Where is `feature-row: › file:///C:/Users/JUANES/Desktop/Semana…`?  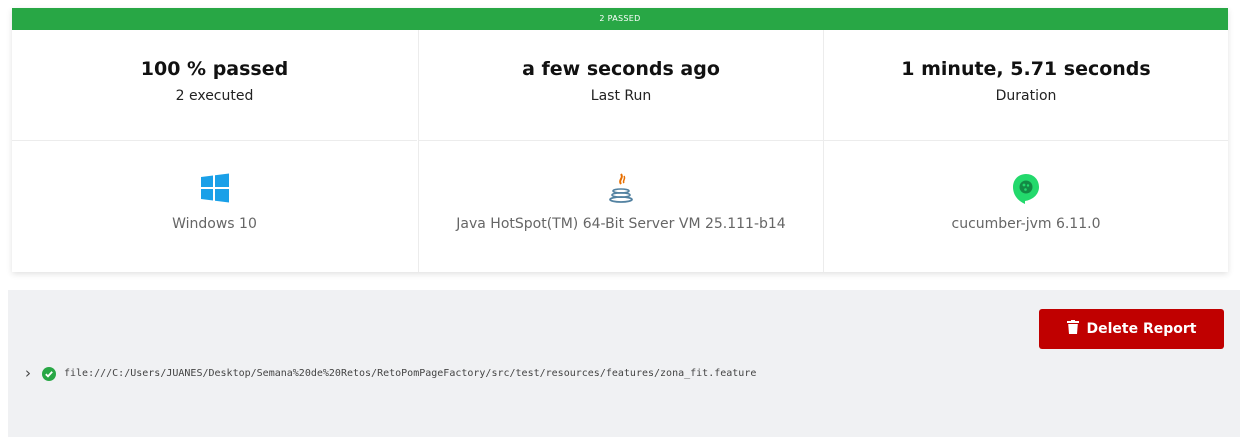 feature-row: › file:///C:/Users/JUANES/Desktop/Semana… is located at coordinates (389, 373).